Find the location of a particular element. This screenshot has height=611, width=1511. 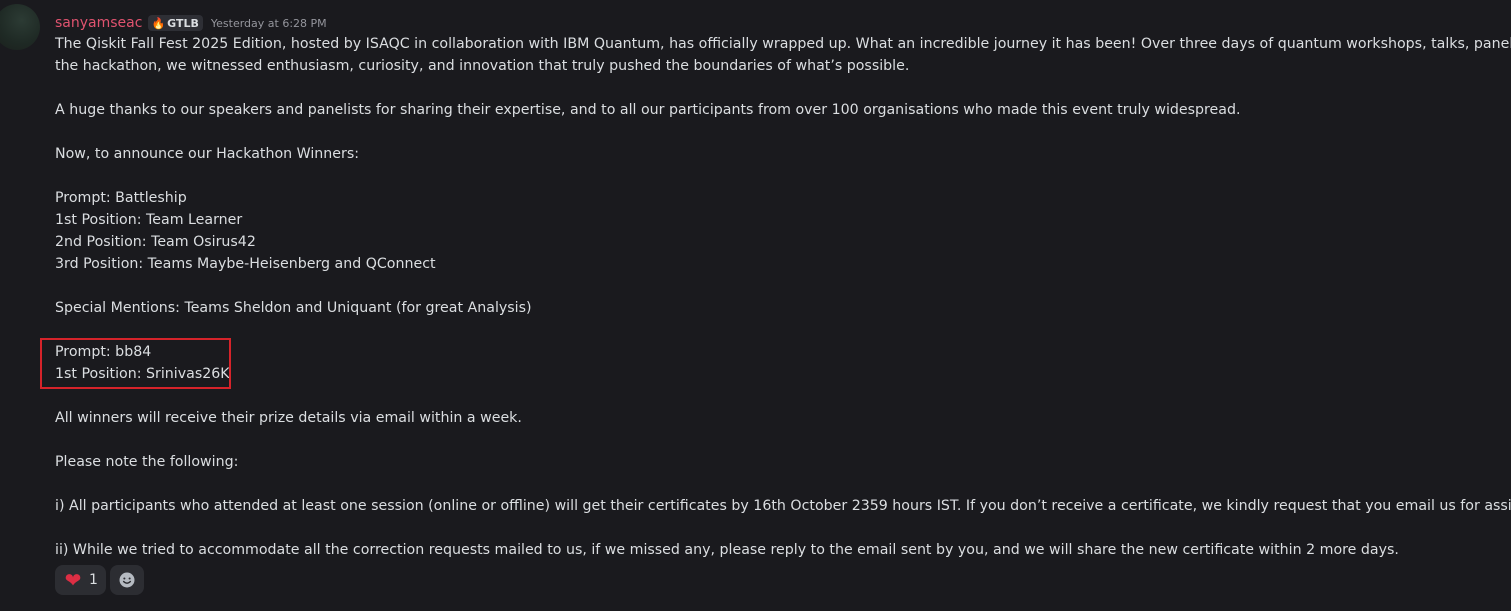

add-reaction-button is located at coordinates (126, 580).